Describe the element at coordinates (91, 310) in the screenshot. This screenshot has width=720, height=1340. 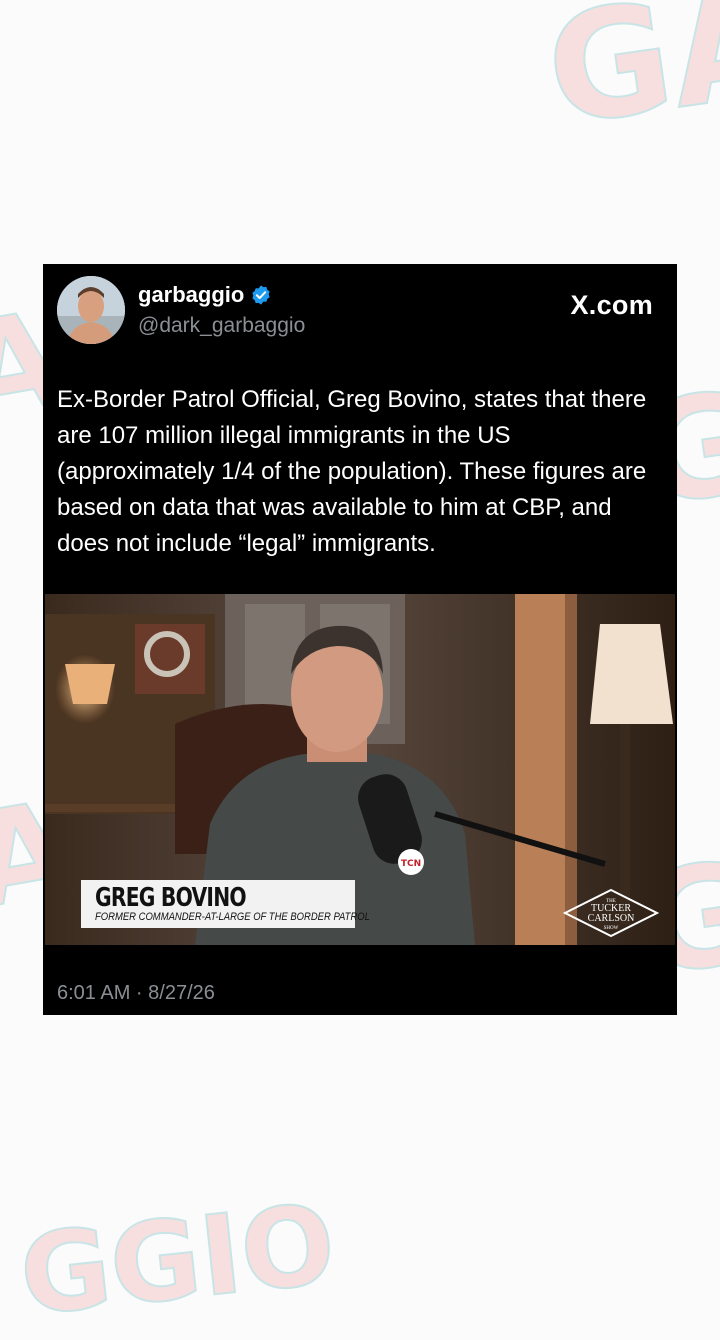
I see `avatar` at that location.